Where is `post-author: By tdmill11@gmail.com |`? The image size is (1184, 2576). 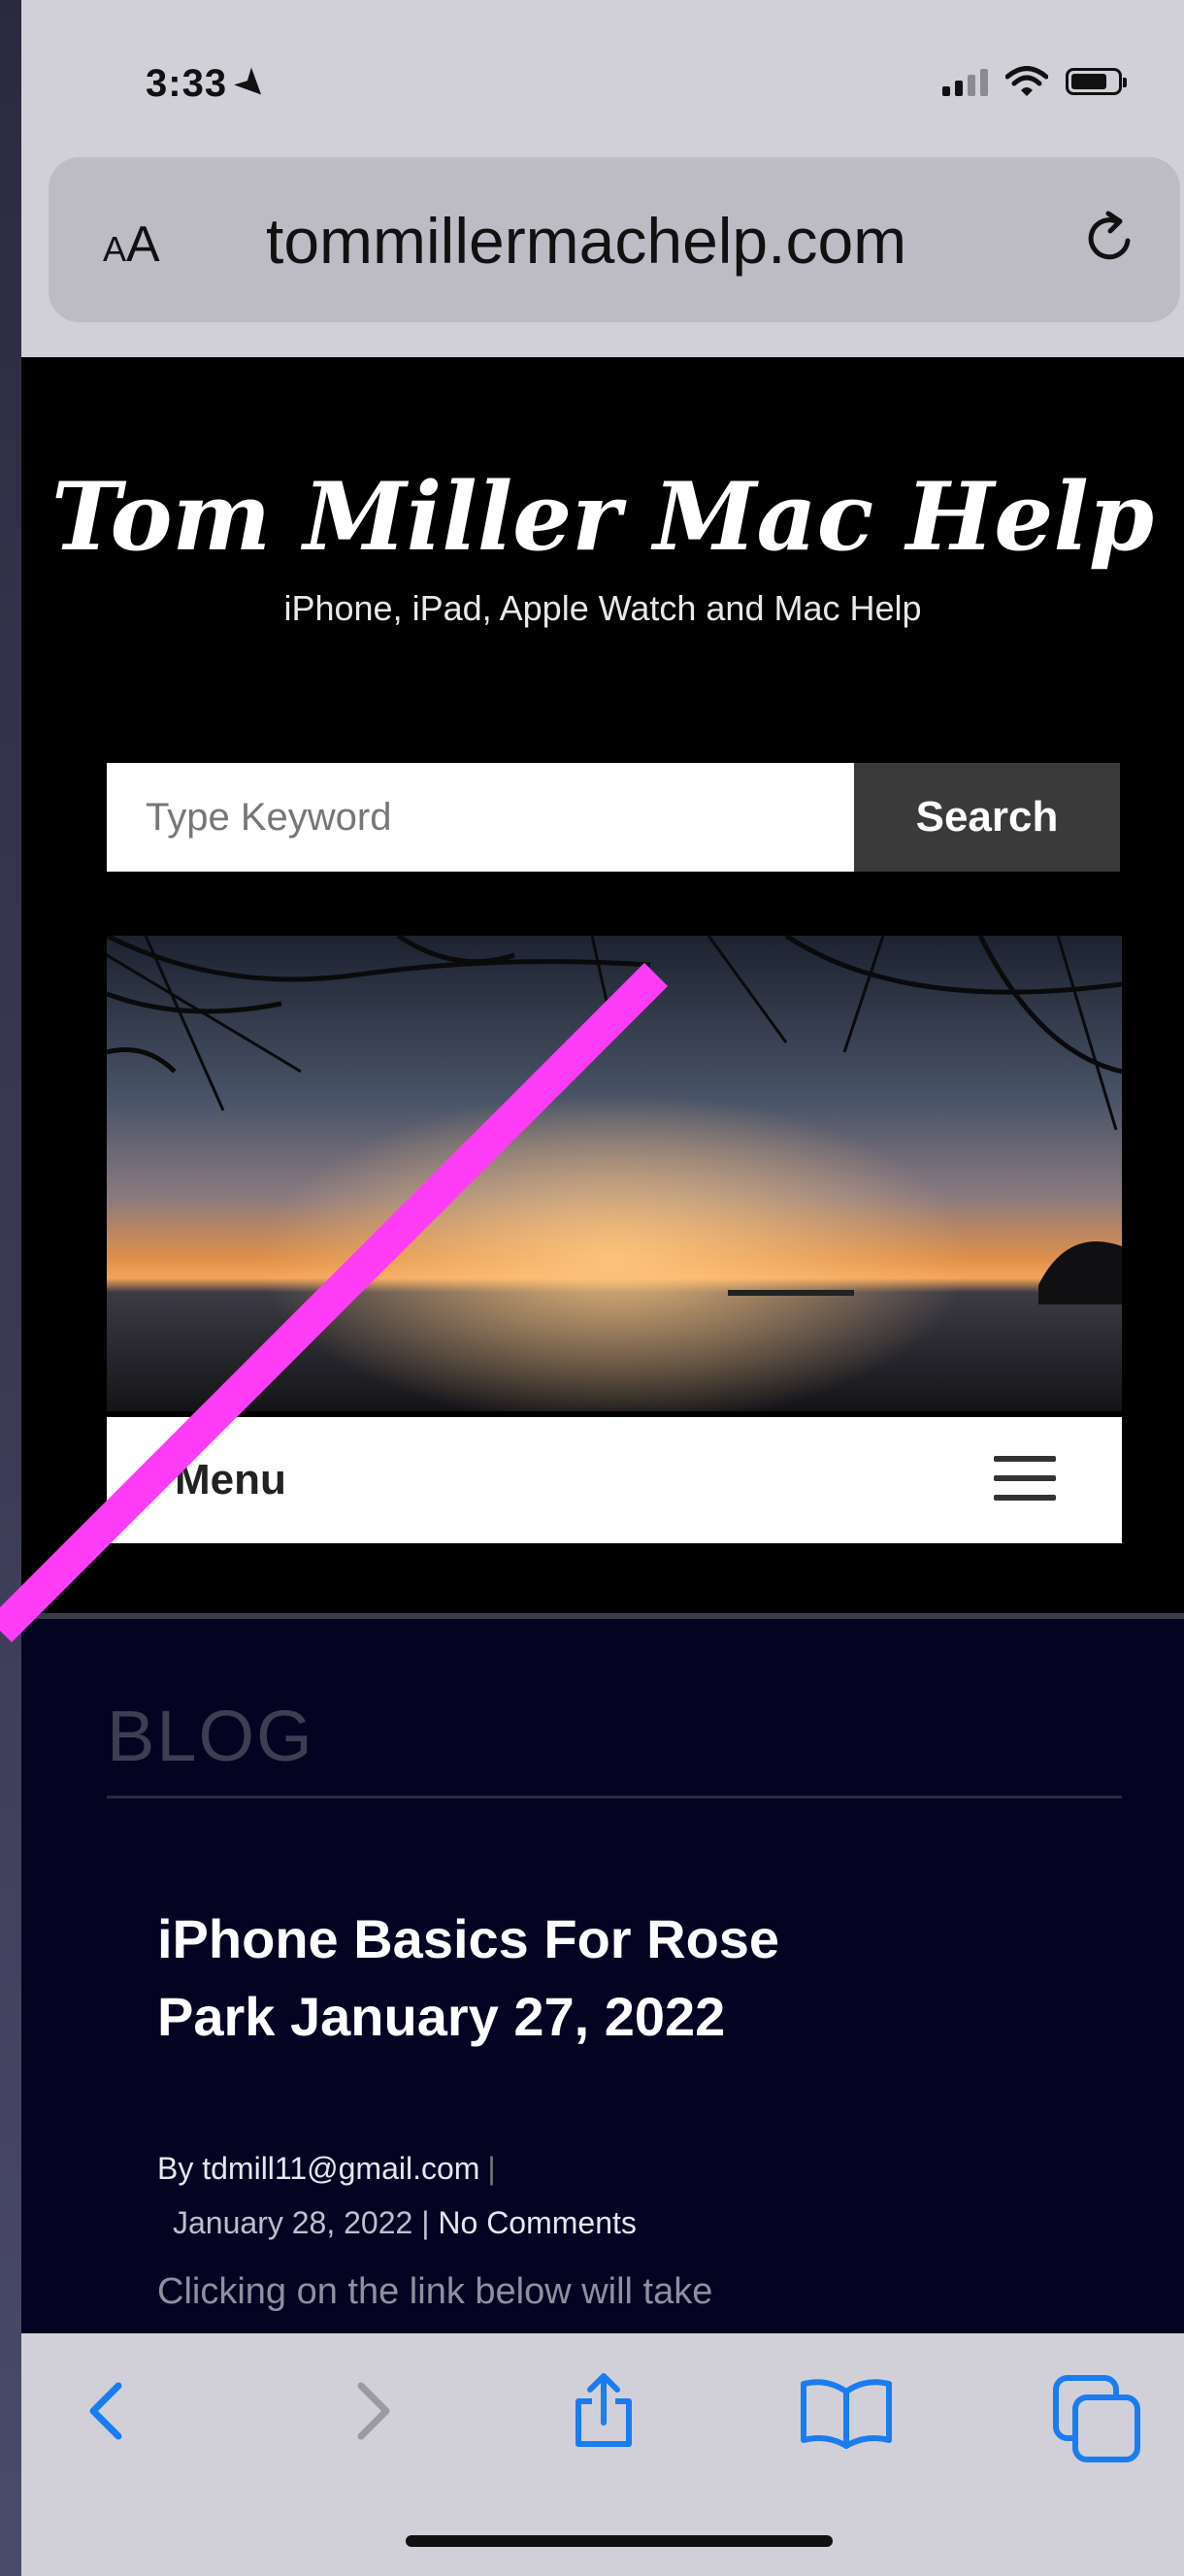 post-author: By tdmill11@gmail.com | is located at coordinates (327, 2169).